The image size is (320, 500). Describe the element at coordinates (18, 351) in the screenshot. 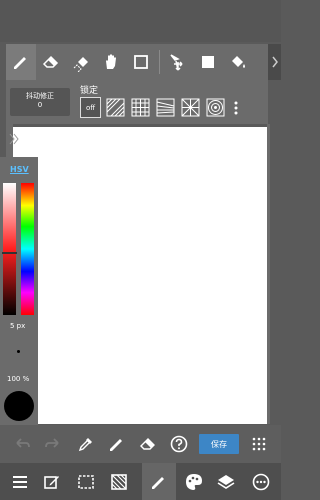

I see `brush-size-preview` at that location.